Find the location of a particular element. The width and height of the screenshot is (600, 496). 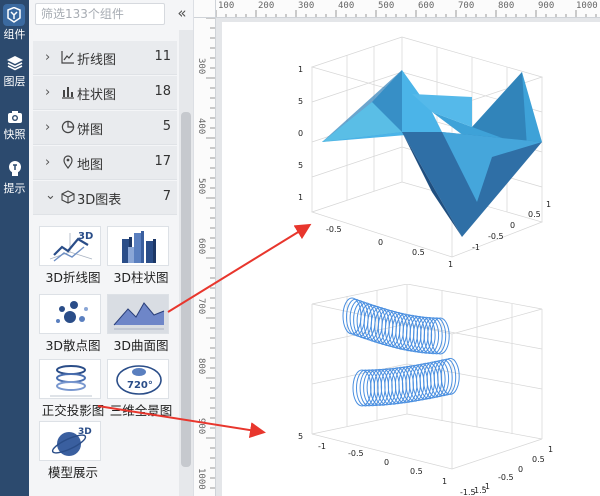

category-count: 7 is located at coordinates (166, 196).